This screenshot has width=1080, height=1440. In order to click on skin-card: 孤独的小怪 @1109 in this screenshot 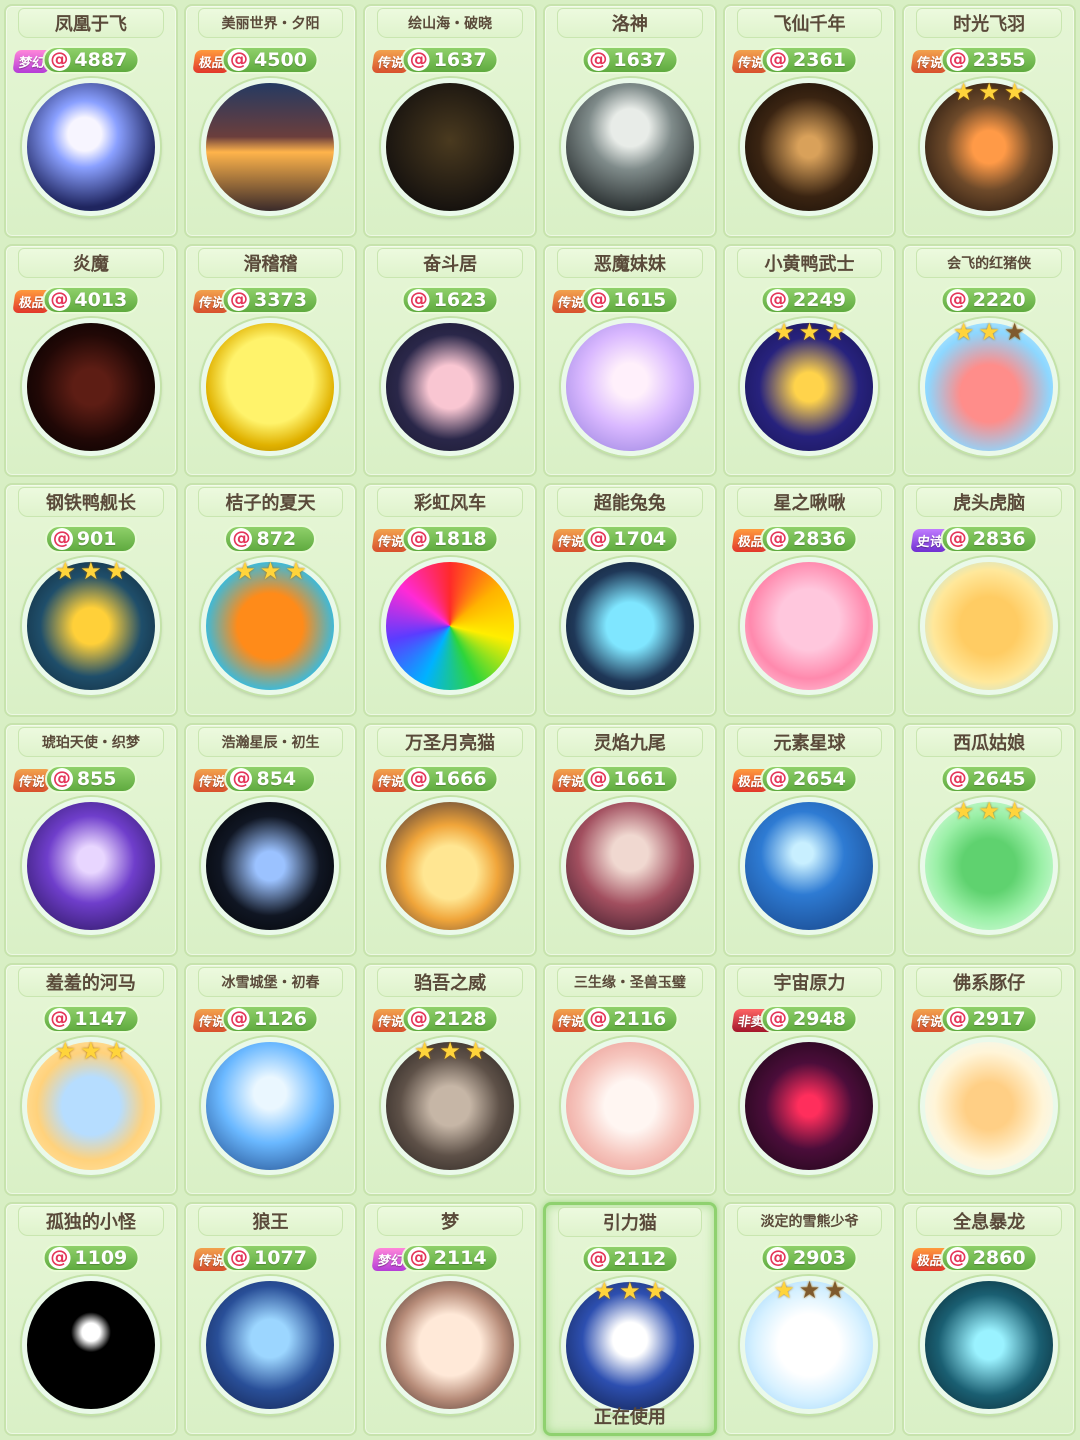, I will do `click(91, 1319)`.